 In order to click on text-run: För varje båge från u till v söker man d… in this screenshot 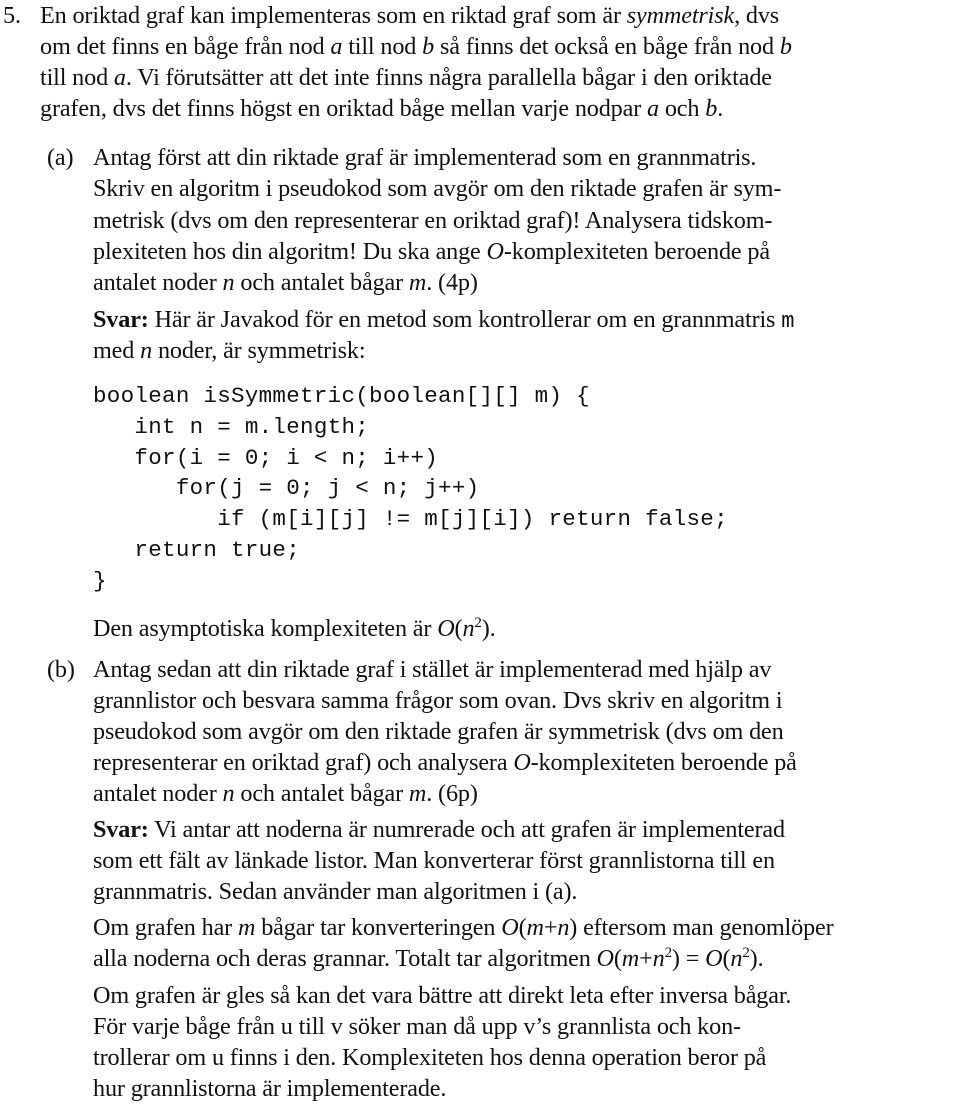, I will do `click(417, 1026)`.